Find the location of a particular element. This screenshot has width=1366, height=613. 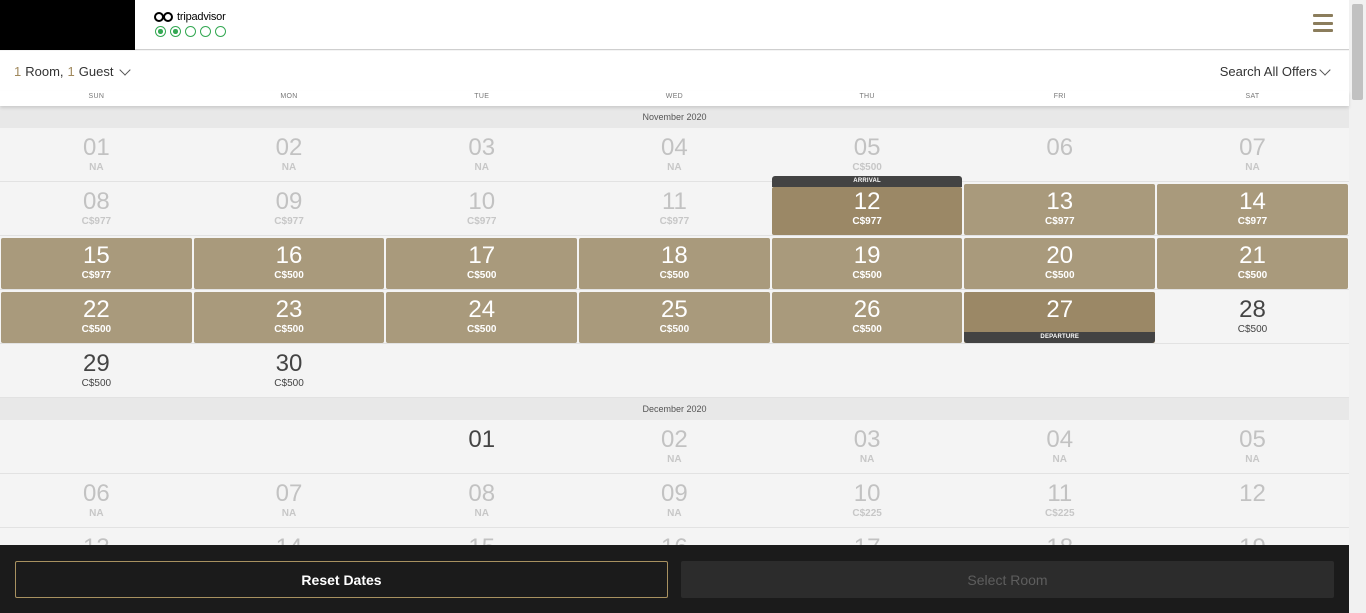

calendar-day: 11 C$225 is located at coordinates (1059, 501).